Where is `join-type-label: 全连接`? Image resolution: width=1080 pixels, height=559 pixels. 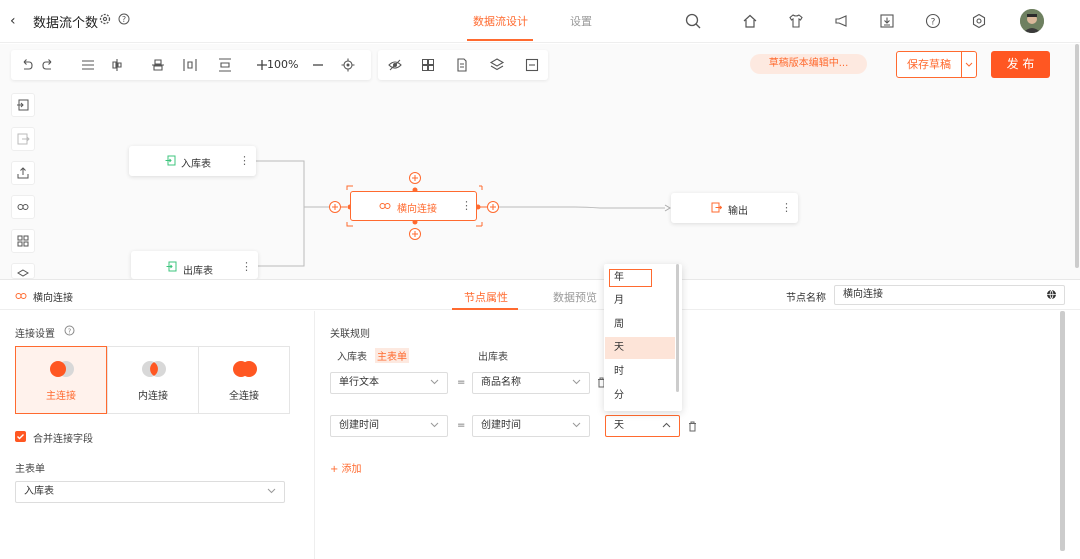 join-type-label: 全连接 is located at coordinates (244, 396).